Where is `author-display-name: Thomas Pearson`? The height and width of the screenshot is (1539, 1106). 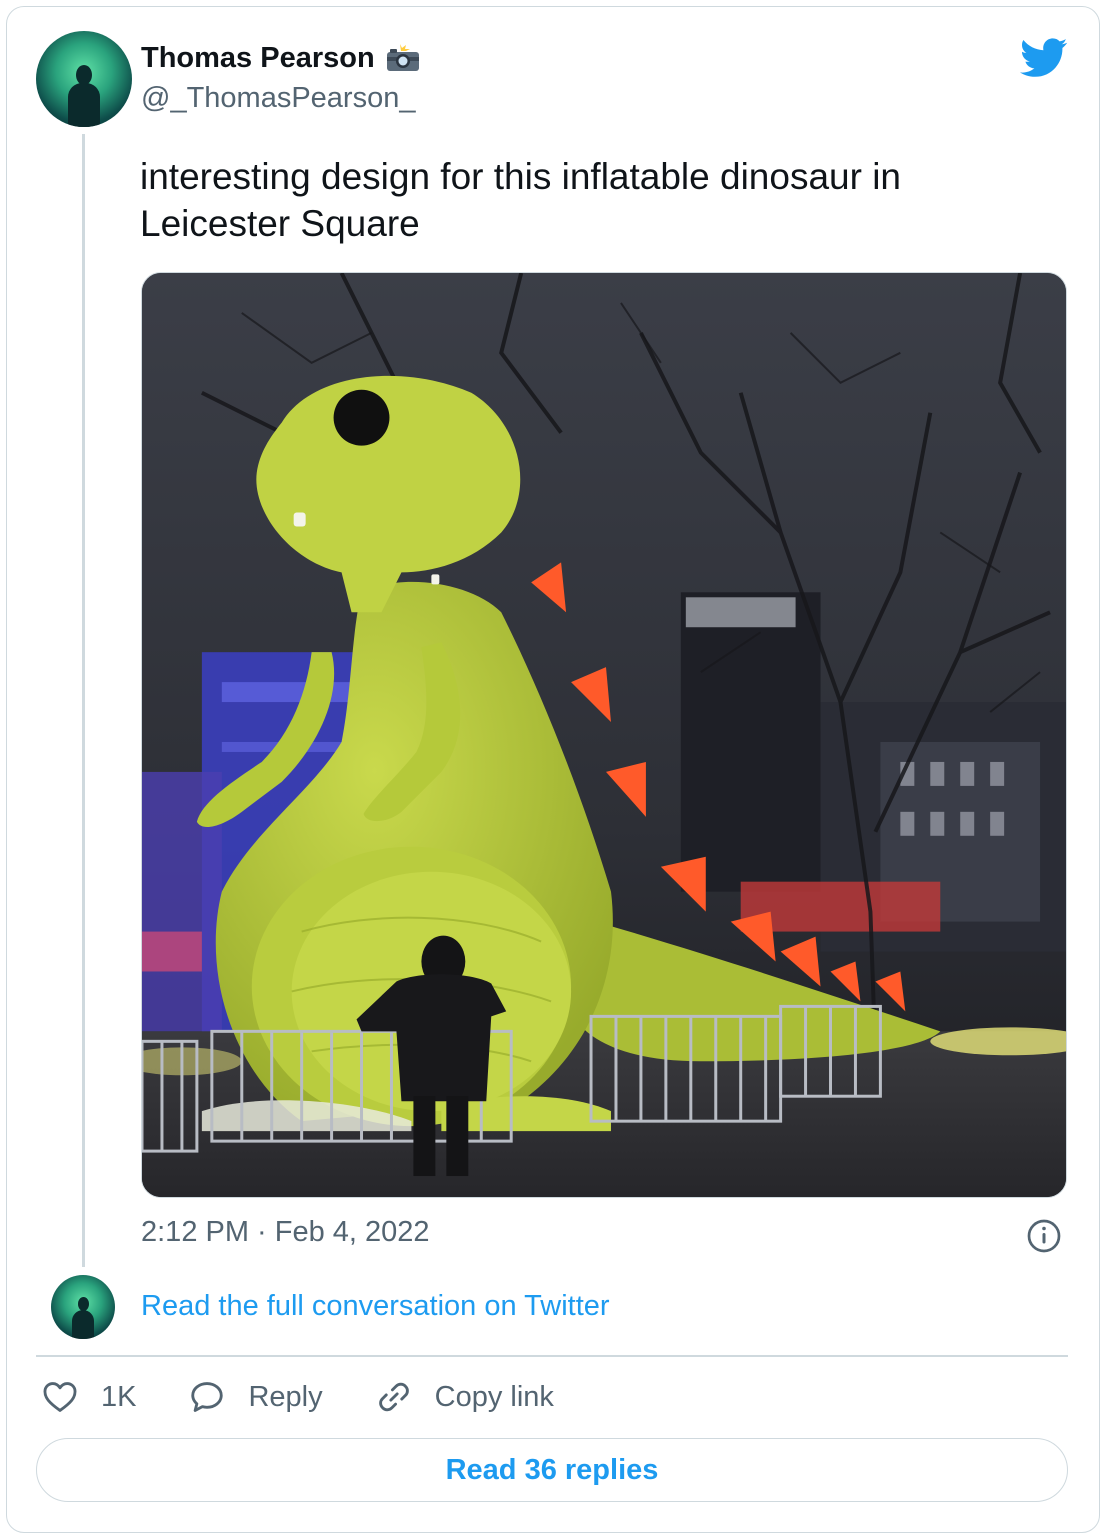
author-display-name: Thomas Pearson is located at coordinates (258, 58).